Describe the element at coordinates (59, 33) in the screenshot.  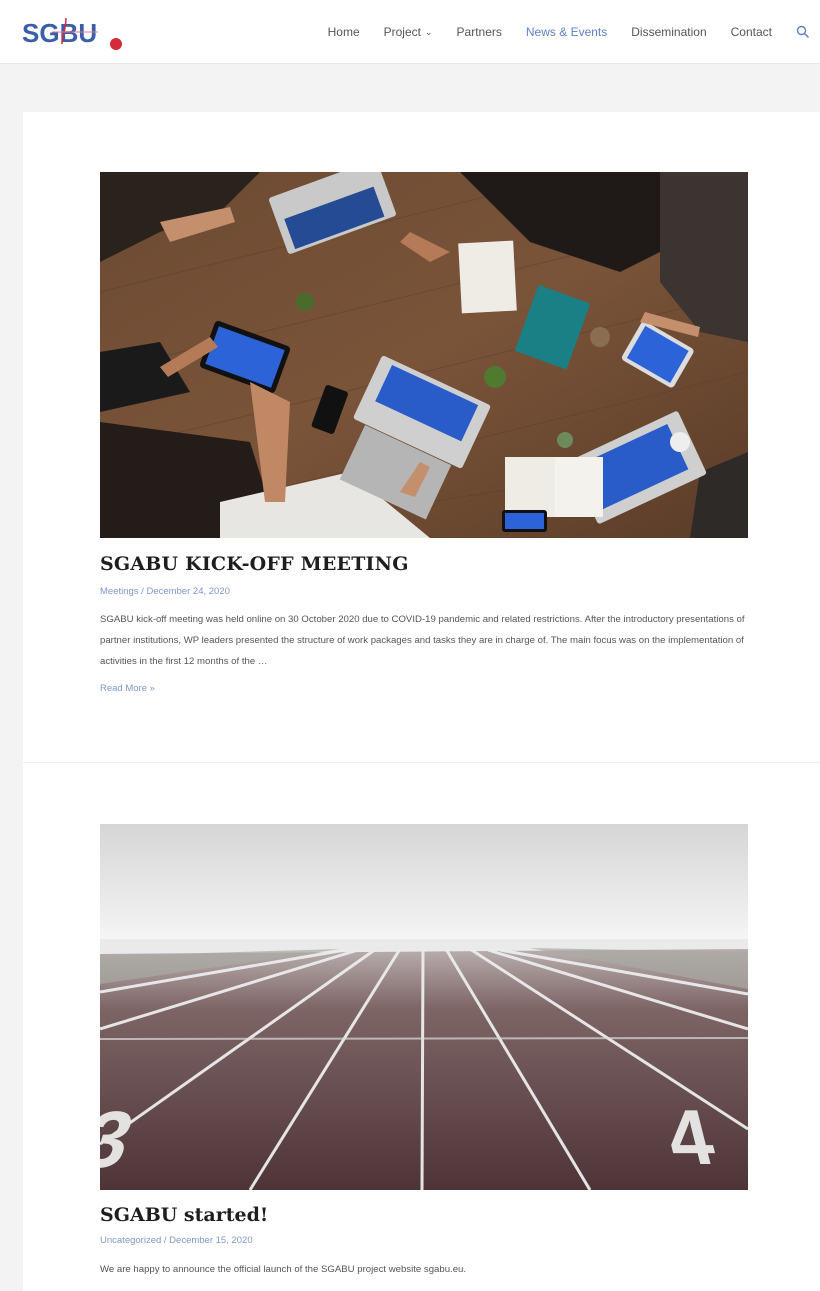
I see `logo-wordmark: SGBU` at that location.